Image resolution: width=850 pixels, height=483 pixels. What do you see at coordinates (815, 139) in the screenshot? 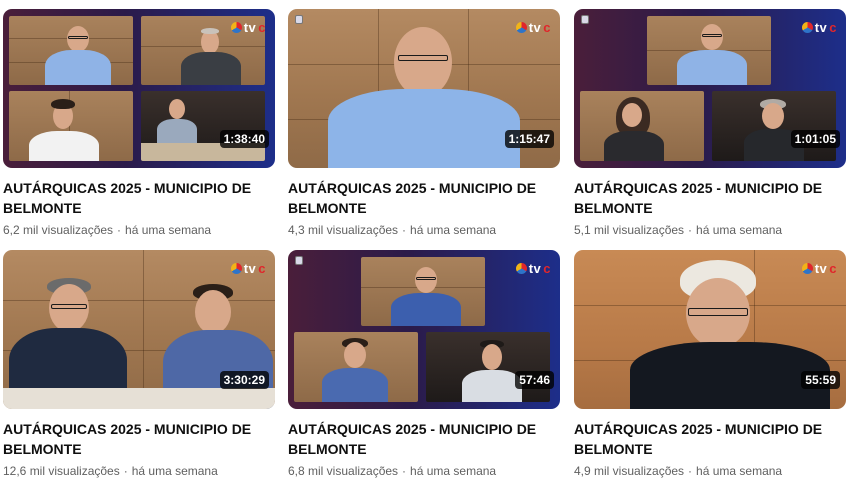
I see `video-duration: 1:01:05` at bounding box center [815, 139].